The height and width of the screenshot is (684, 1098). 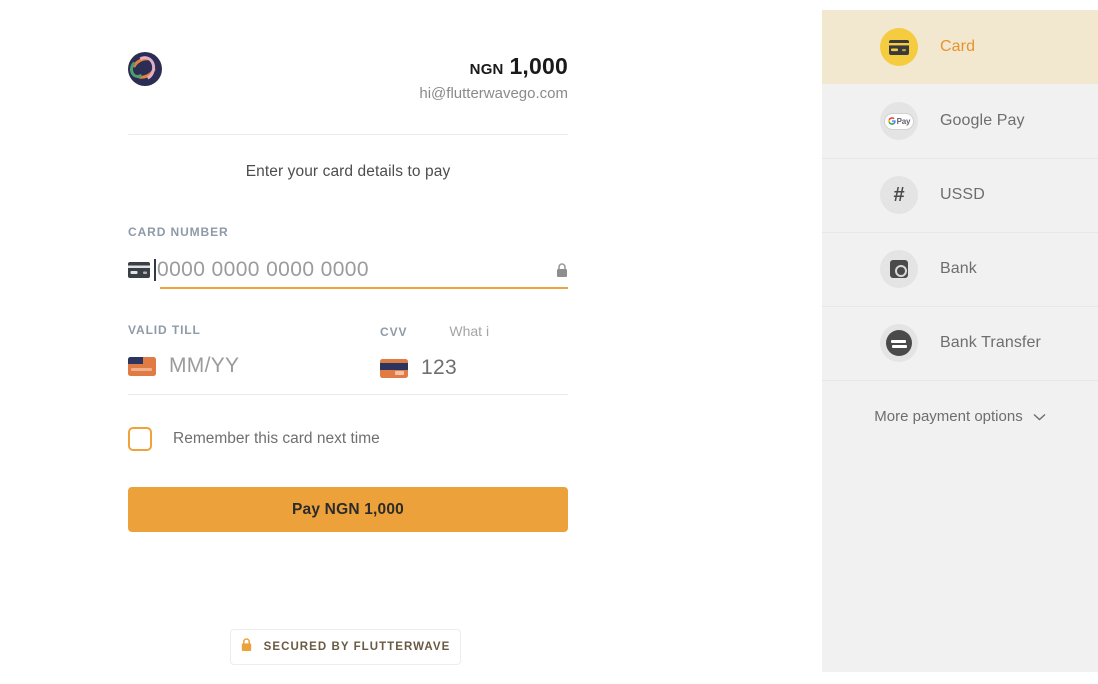 I want to click on card-number-input: 0000 0000 0000 0000, so click(x=348, y=270).